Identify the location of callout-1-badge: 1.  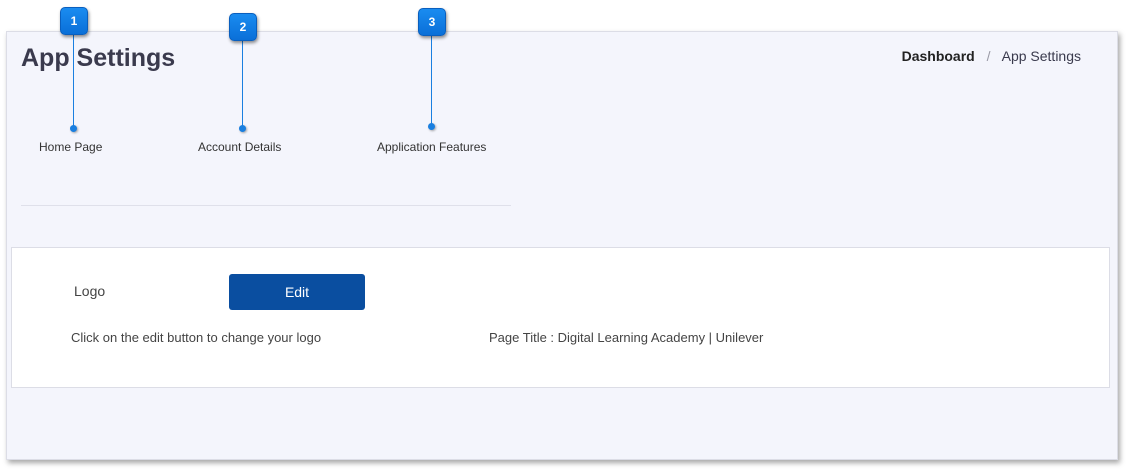
(74, 21).